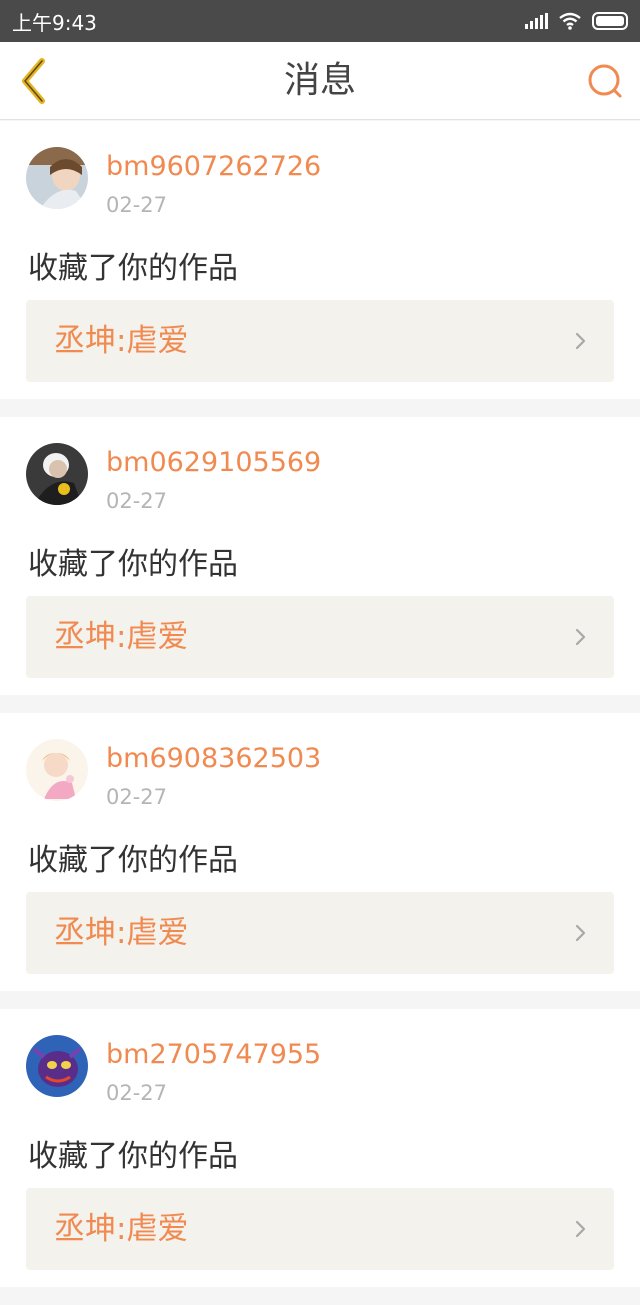 The image size is (640, 1305). I want to click on username: bm9607262726, so click(213, 166).